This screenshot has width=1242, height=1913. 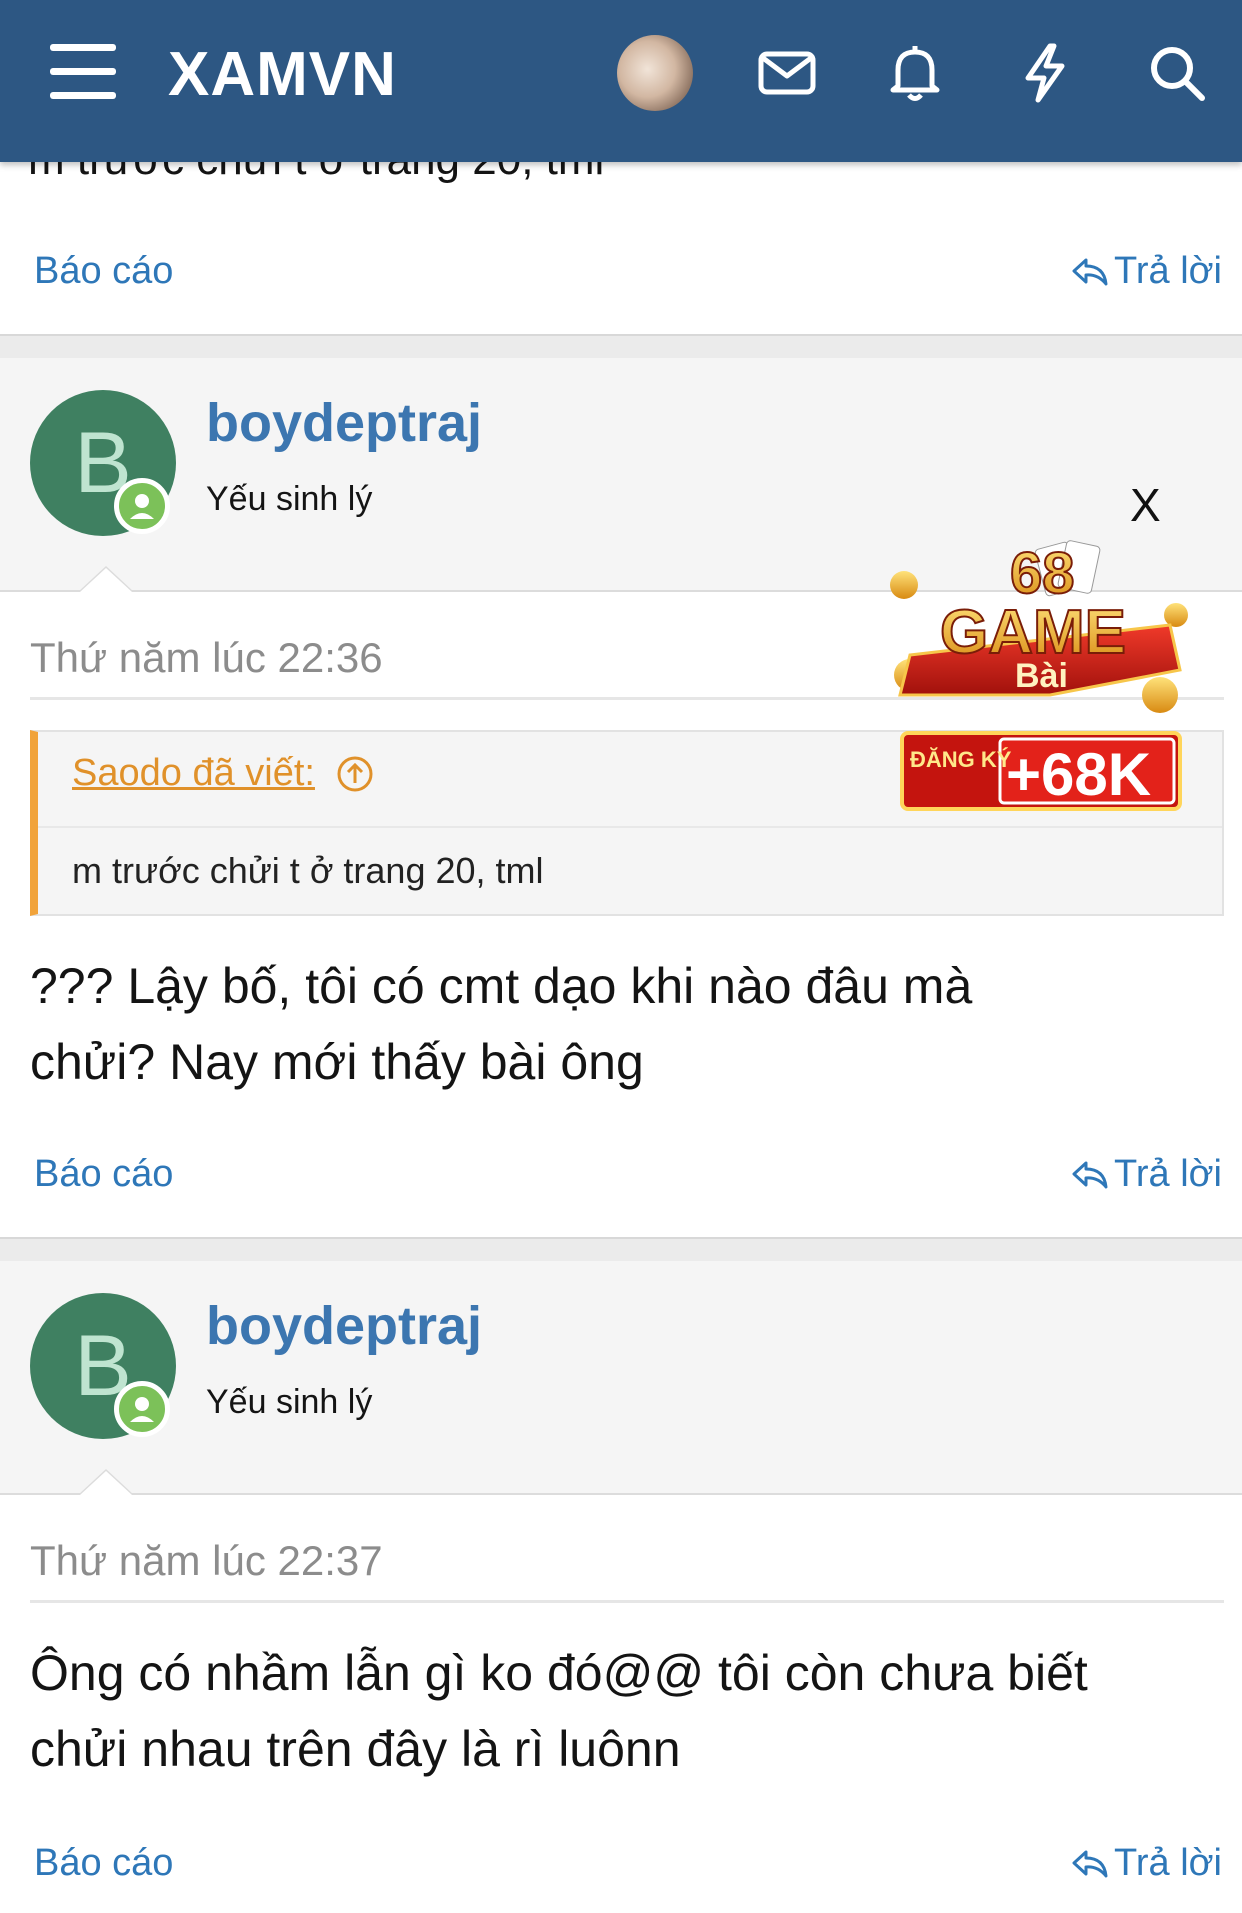 I want to click on ad-text-bai: Bài, so click(x=1041, y=676).